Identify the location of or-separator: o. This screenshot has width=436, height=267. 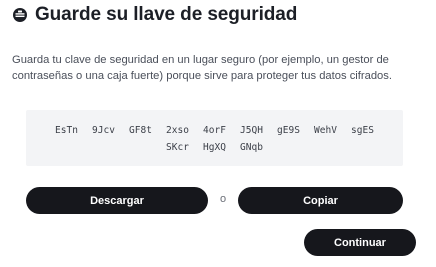
(223, 199).